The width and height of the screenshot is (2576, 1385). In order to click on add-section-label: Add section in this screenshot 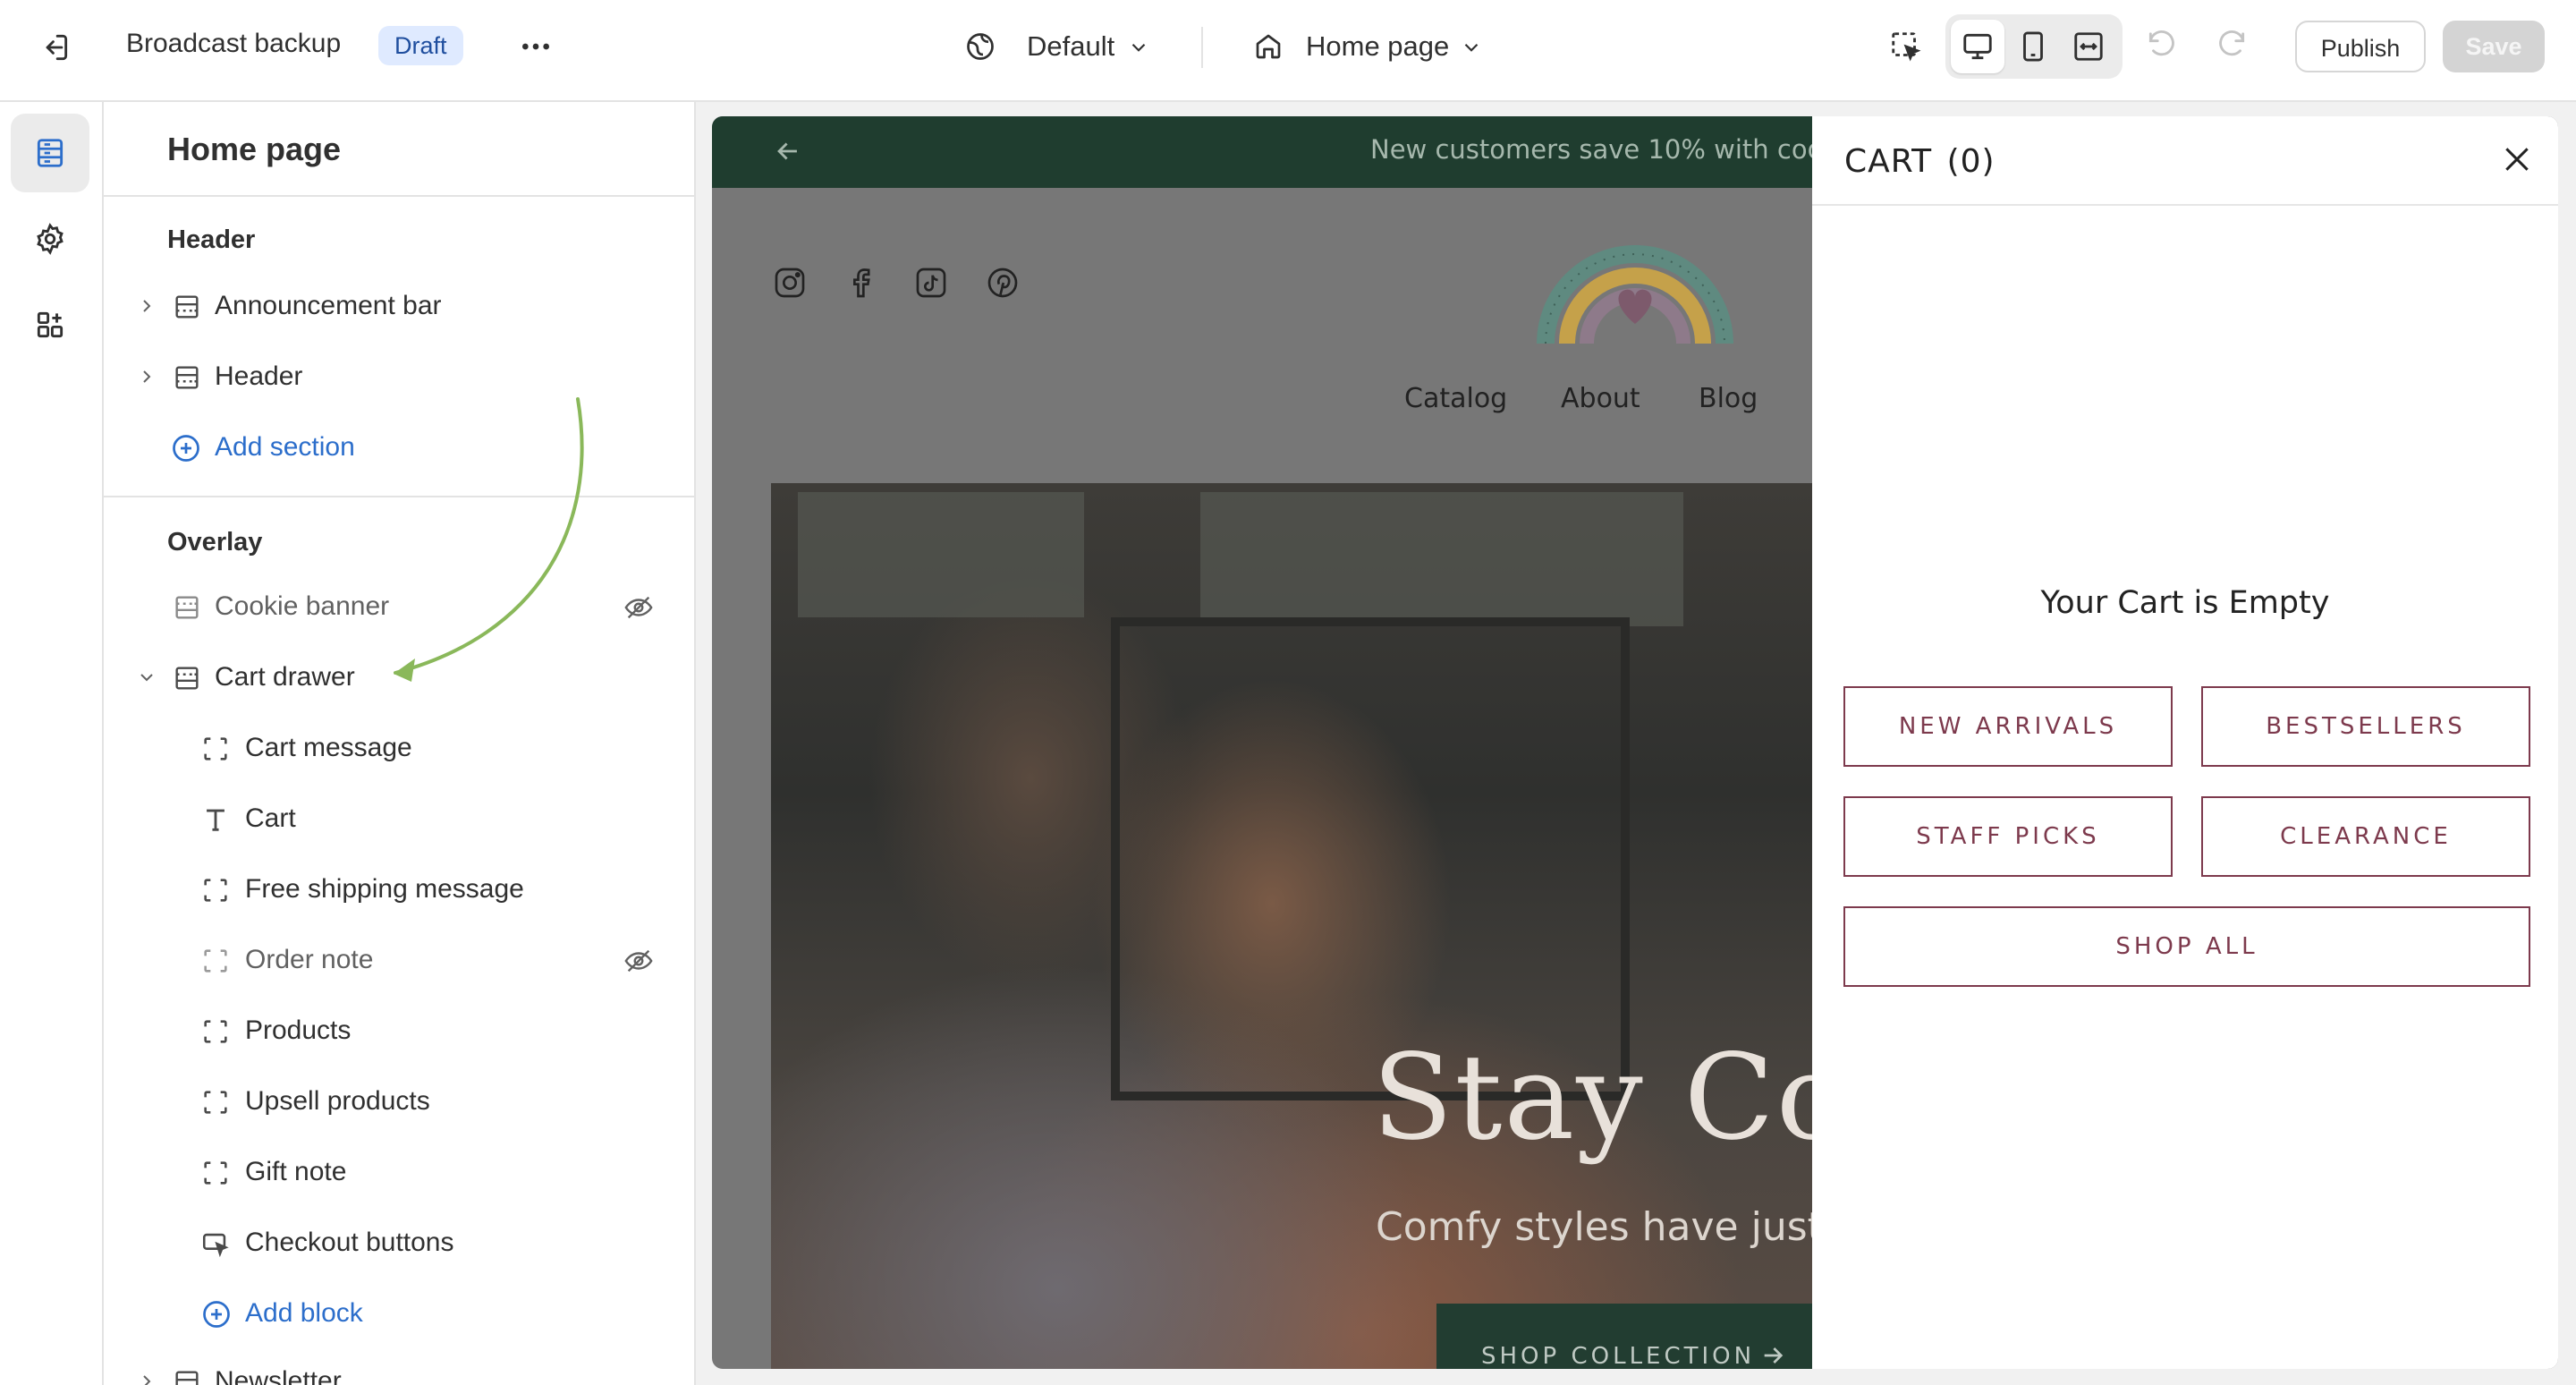, I will do `click(285, 447)`.